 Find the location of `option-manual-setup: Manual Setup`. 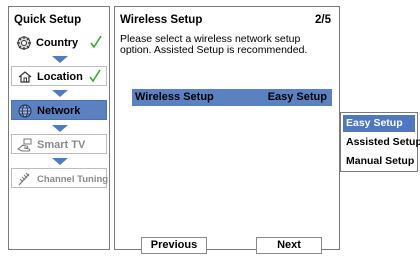

option-manual-setup: Manual Setup is located at coordinates (379, 161).